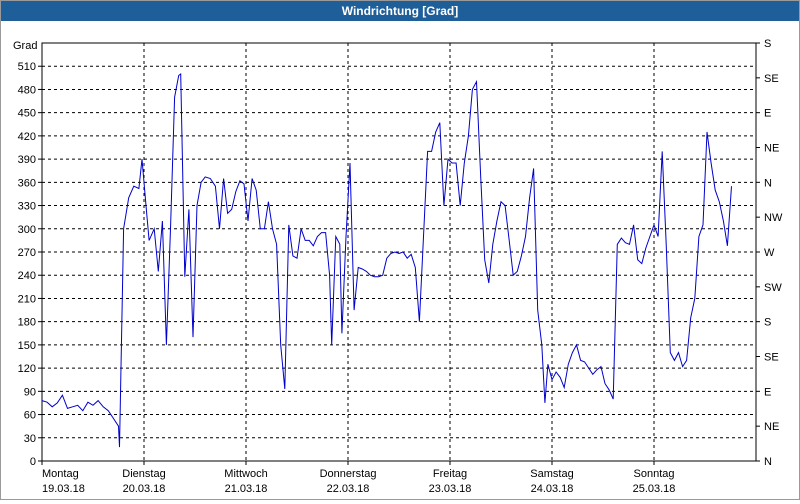  I want to click on x-tick-label-date: 19.03.18, so click(63, 489).